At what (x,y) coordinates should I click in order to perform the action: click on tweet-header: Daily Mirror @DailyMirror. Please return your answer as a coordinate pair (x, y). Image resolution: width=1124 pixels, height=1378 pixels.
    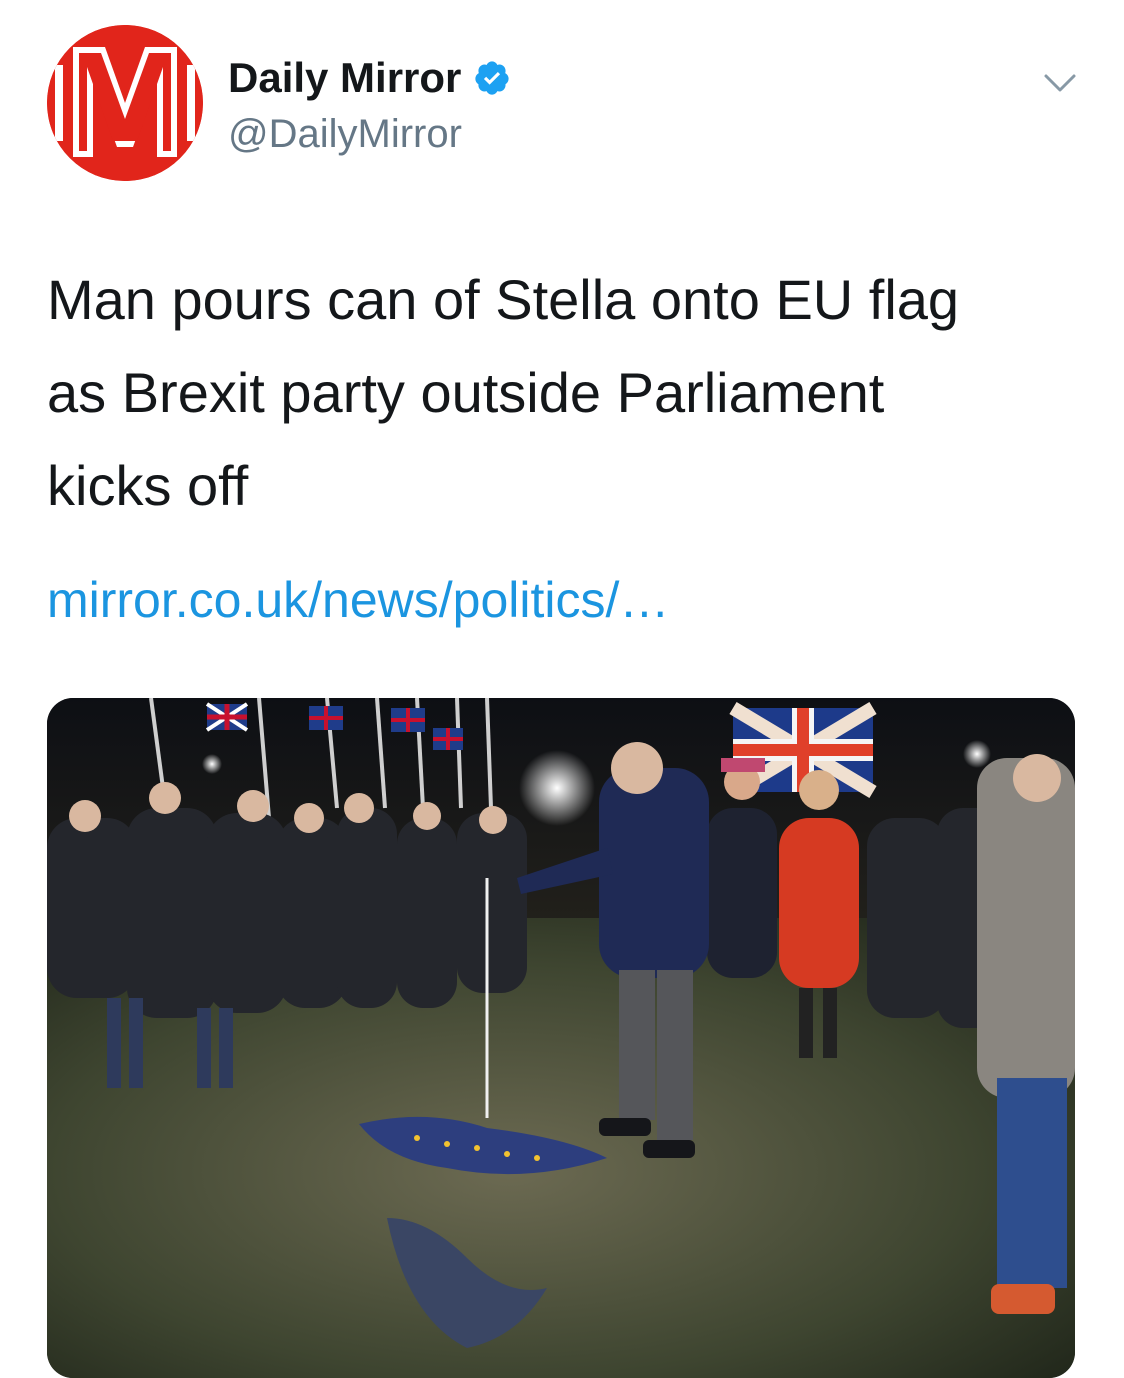
    Looking at the image, I should click on (369, 106).